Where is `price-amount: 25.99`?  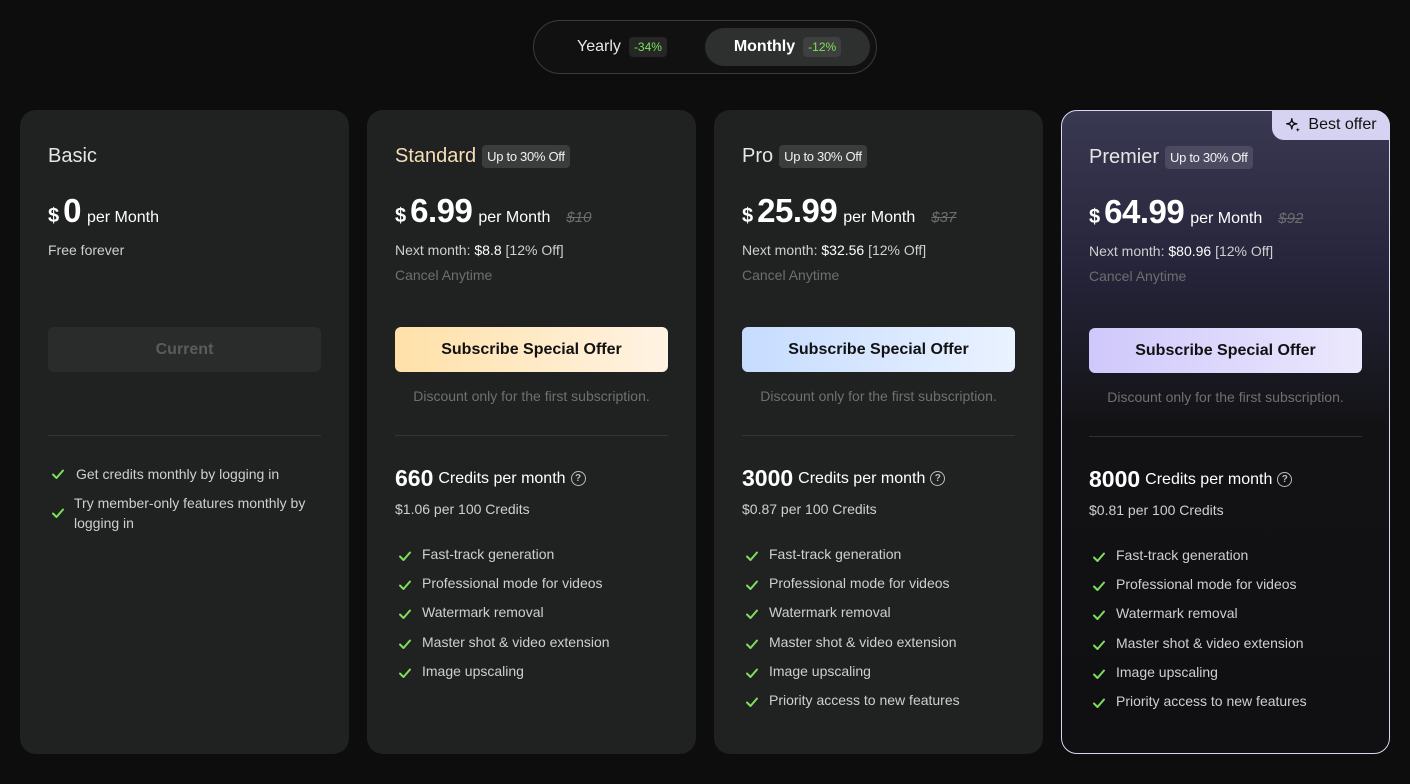
price-amount: 25.99 is located at coordinates (797, 210).